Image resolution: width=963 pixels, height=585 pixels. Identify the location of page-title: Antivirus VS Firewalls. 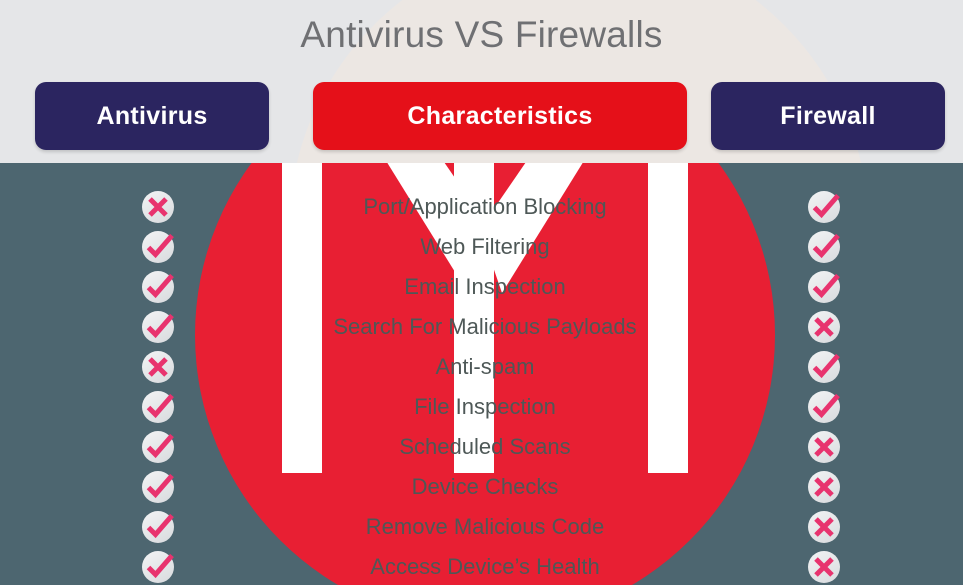
(481, 34).